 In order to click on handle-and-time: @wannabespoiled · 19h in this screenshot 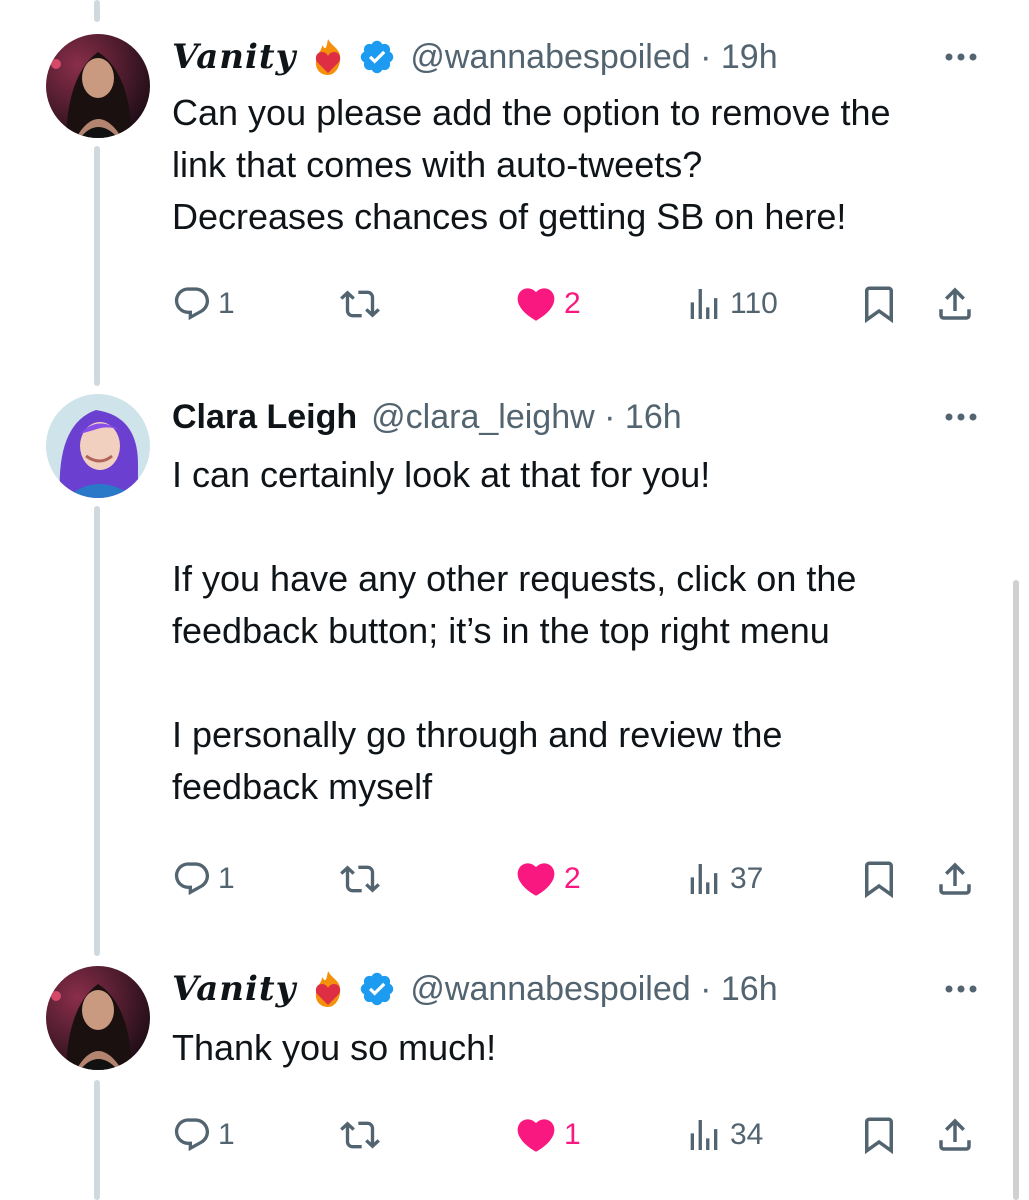, I will do `click(593, 57)`.